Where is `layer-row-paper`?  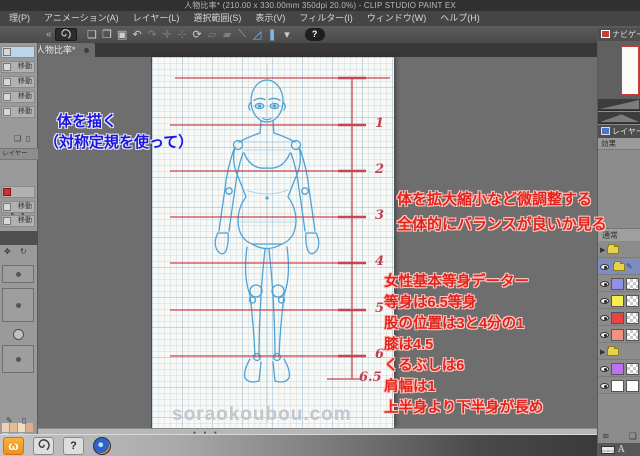
layer-row-paper is located at coordinates (619, 386).